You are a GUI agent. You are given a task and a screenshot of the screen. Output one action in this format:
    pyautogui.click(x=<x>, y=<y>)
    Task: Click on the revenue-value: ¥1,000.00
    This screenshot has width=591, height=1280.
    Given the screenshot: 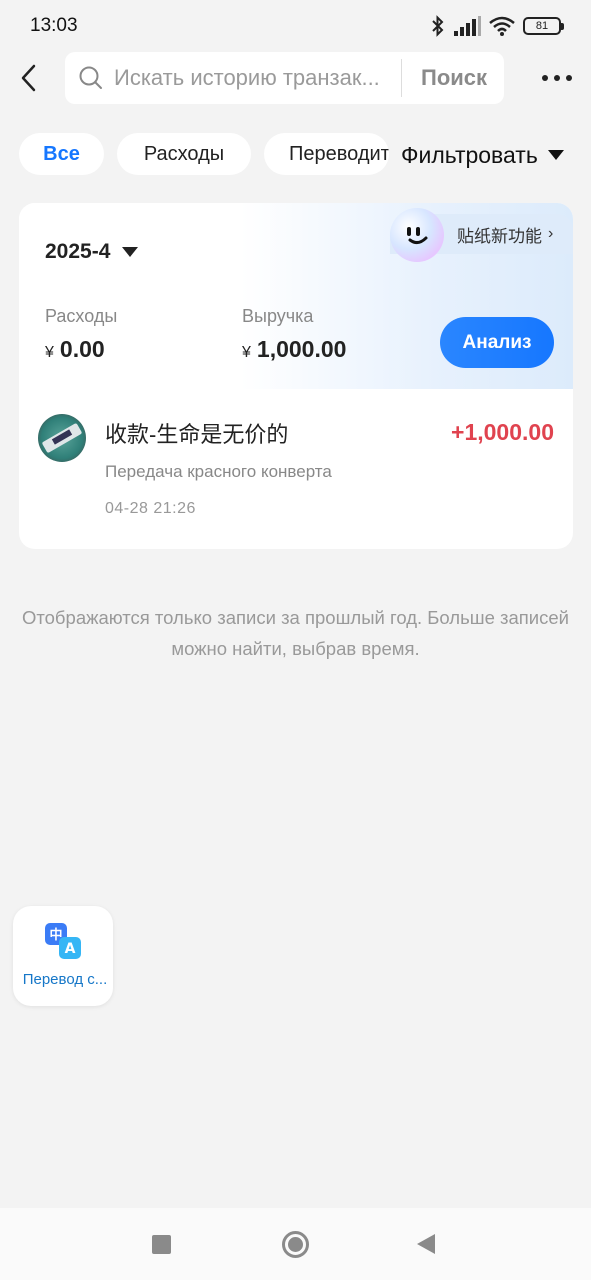 What is the action you would take?
    pyautogui.click(x=294, y=349)
    